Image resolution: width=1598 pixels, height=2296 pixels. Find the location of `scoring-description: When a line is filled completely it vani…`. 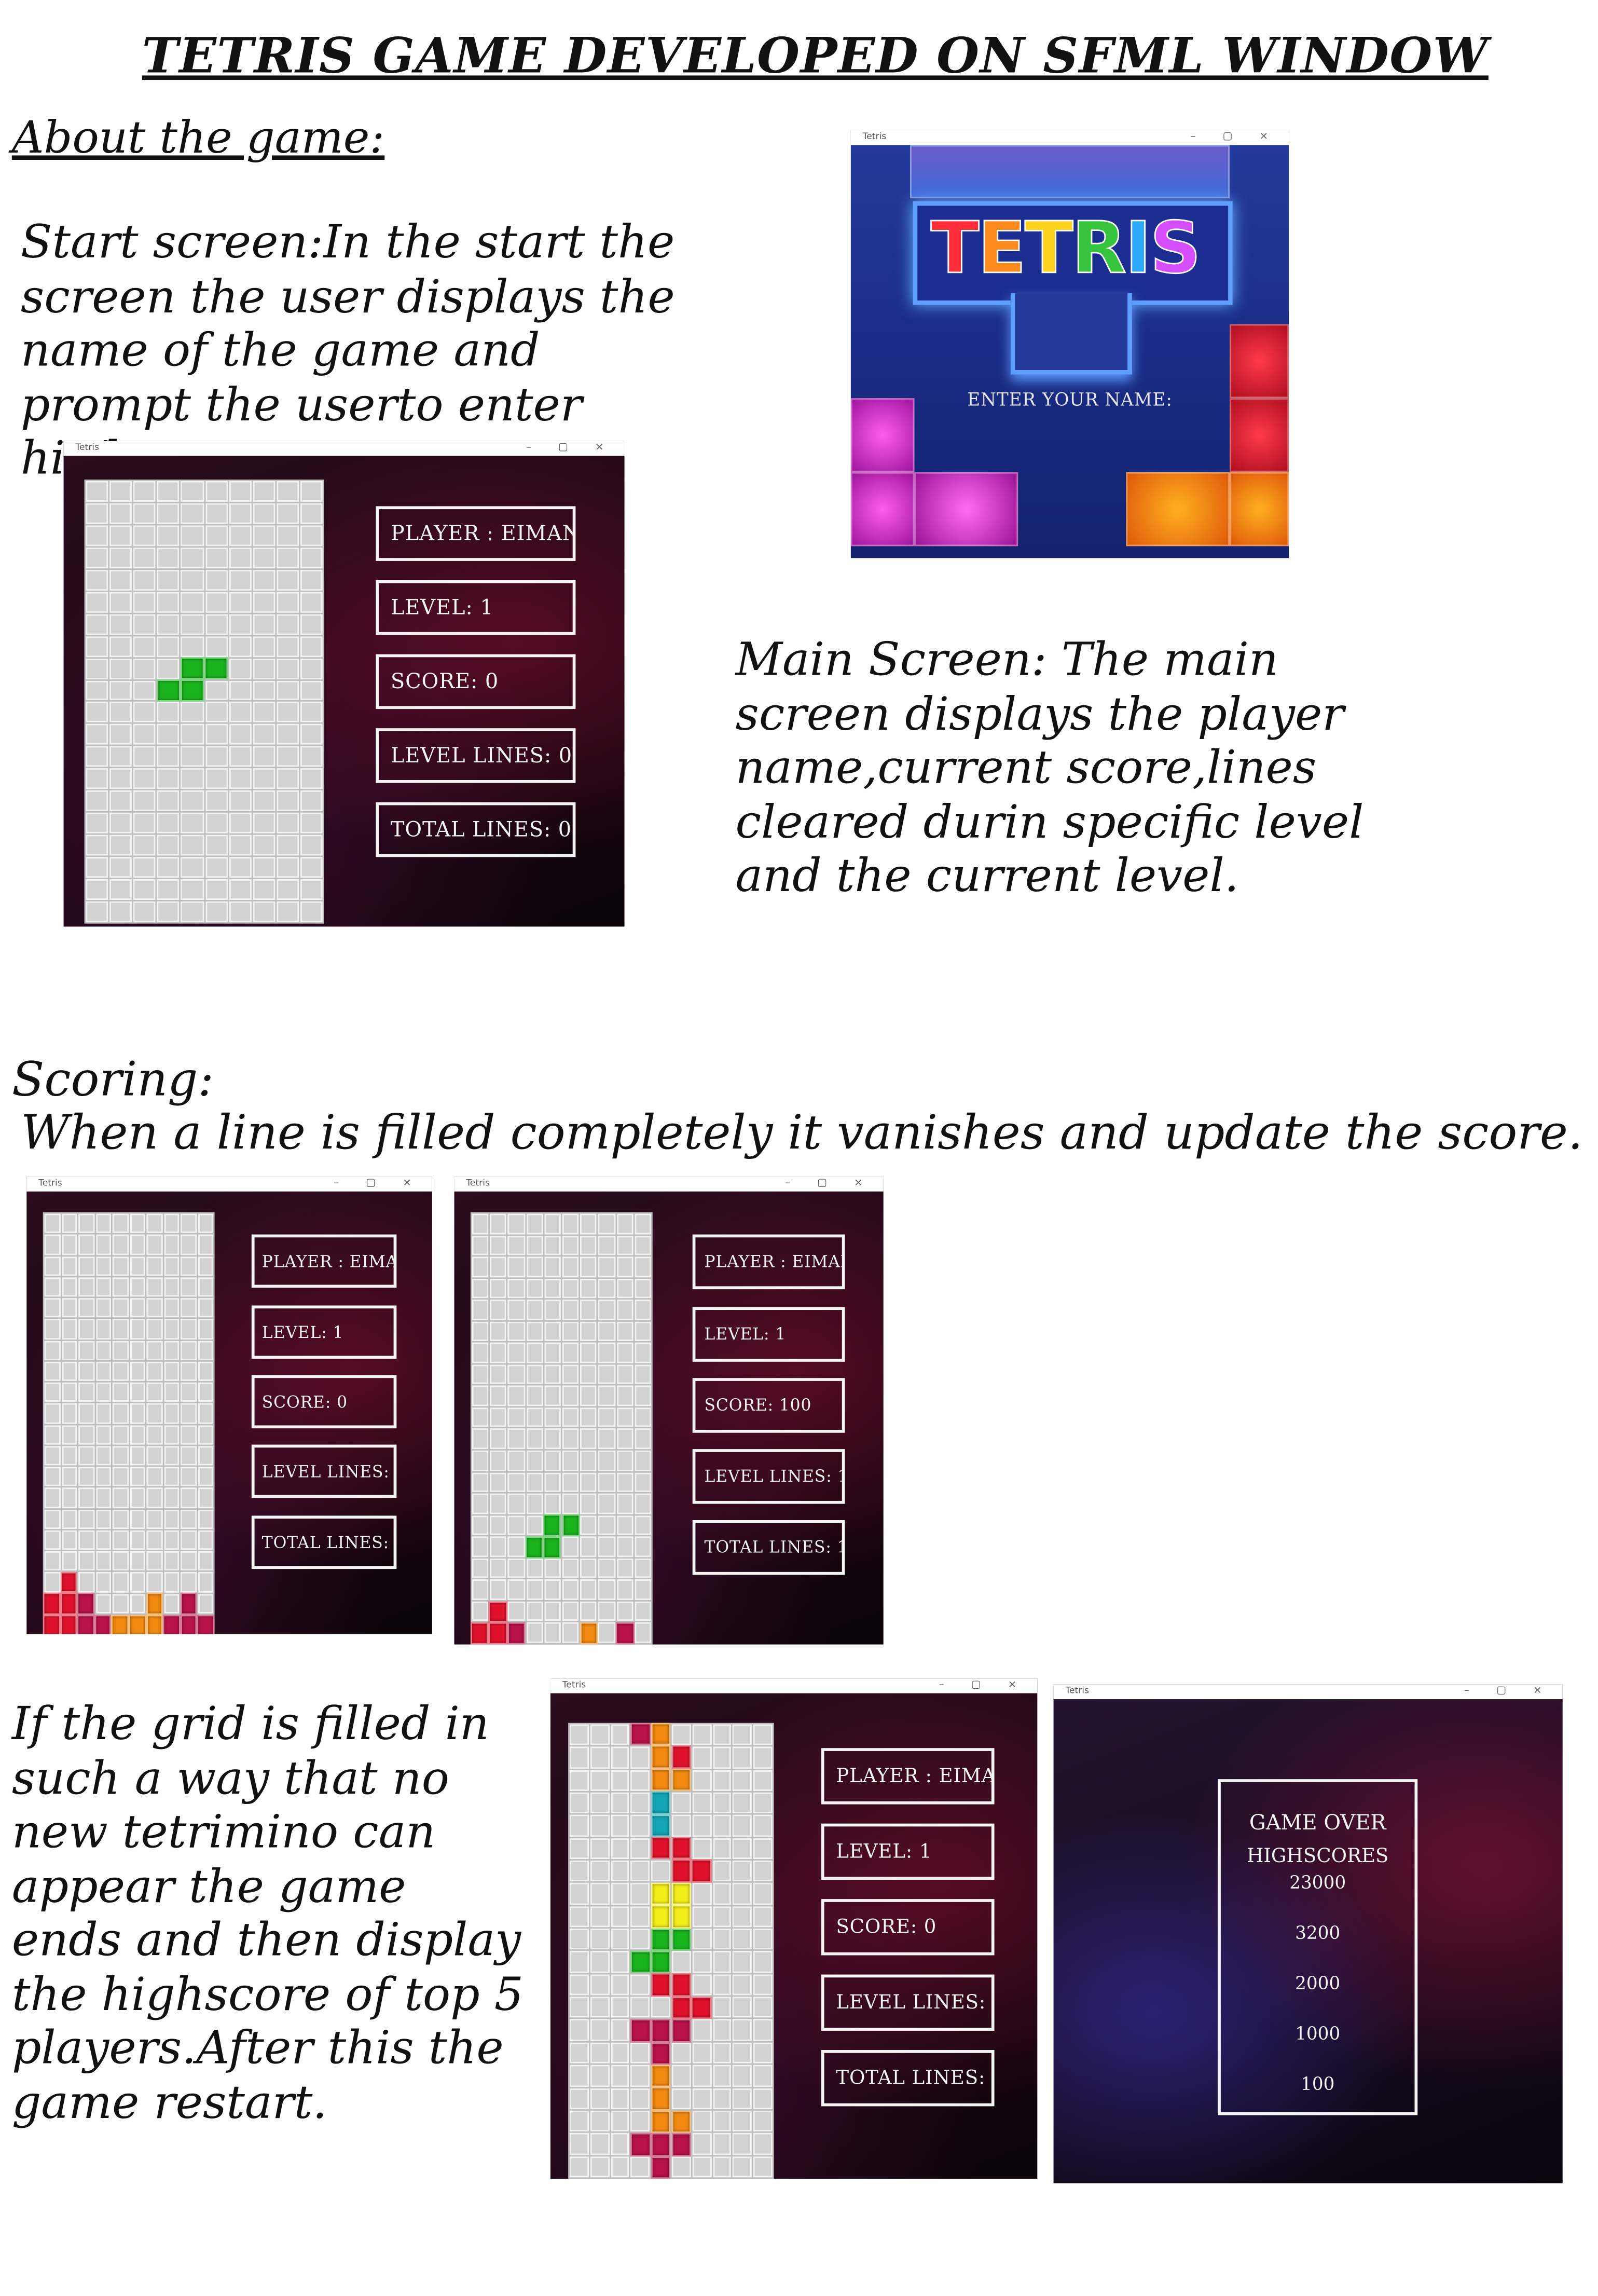

scoring-description: When a line is filled completely it vani… is located at coordinates (801, 1132).